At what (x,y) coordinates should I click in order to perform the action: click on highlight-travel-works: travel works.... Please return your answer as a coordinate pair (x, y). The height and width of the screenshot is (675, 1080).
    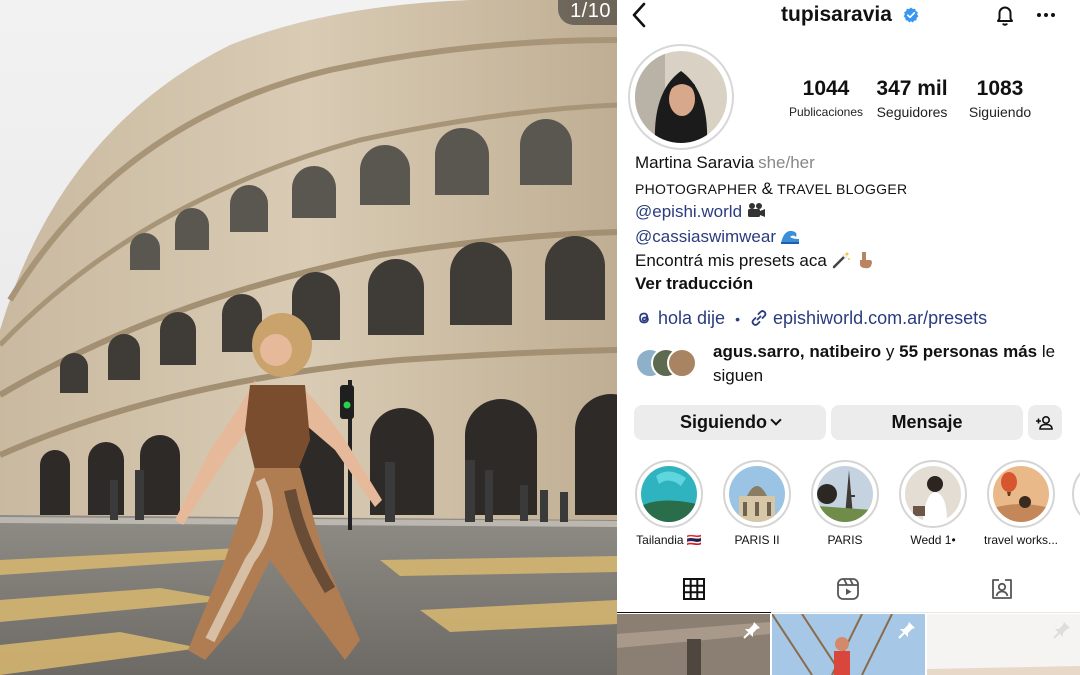
    Looking at the image, I should click on (1021, 503).